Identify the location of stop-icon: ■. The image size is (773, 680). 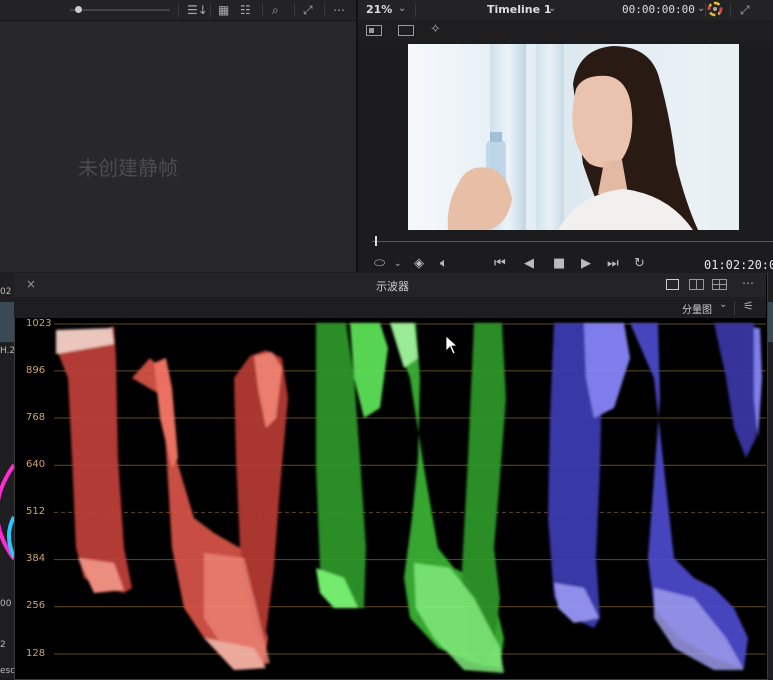
(559, 263).